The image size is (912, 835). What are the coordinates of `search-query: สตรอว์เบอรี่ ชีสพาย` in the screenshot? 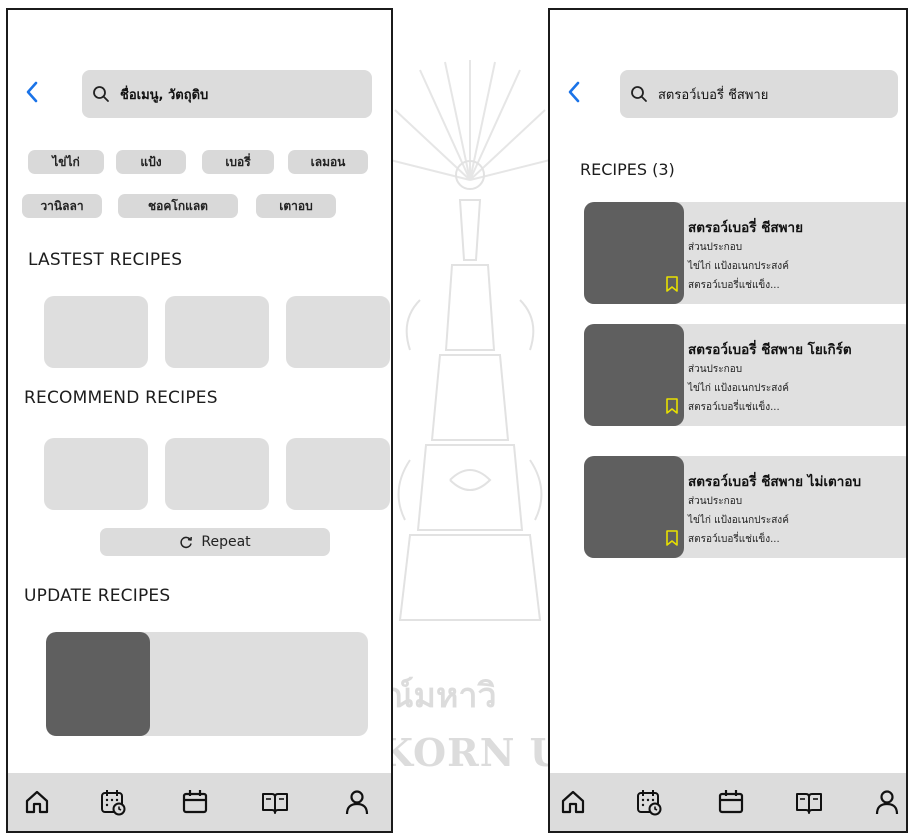 It's located at (713, 95).